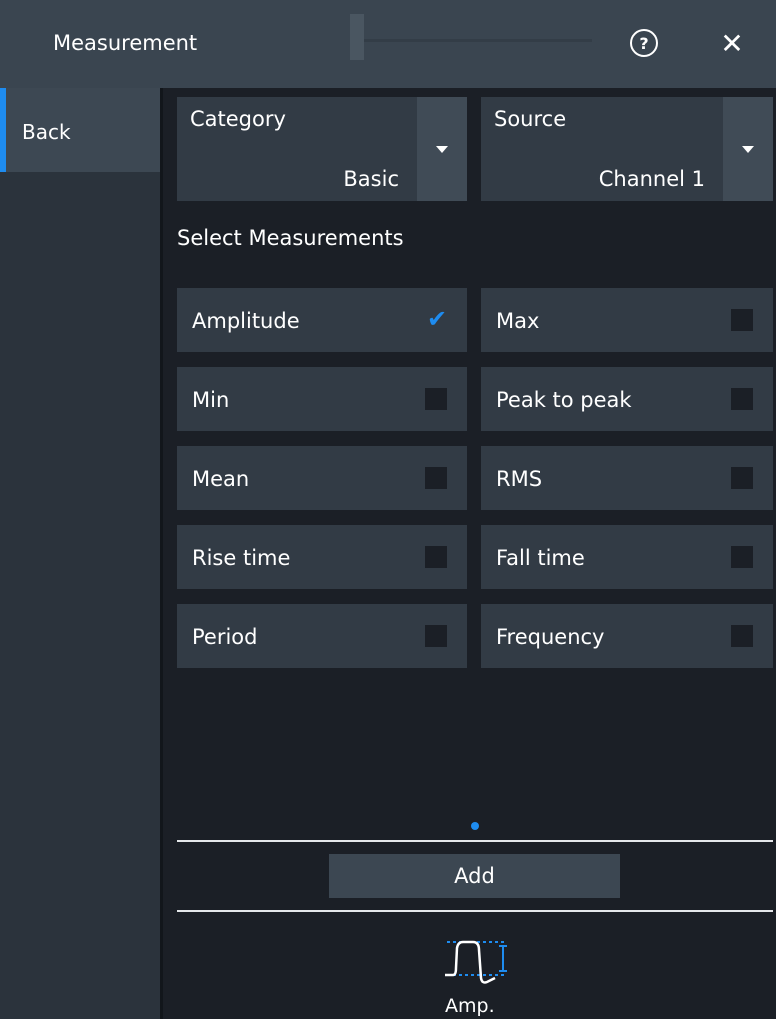  What do you see at coordinates (211, 400) in the screenshot?
I see `measurement-label: Min` at bounding box center [211, 400].